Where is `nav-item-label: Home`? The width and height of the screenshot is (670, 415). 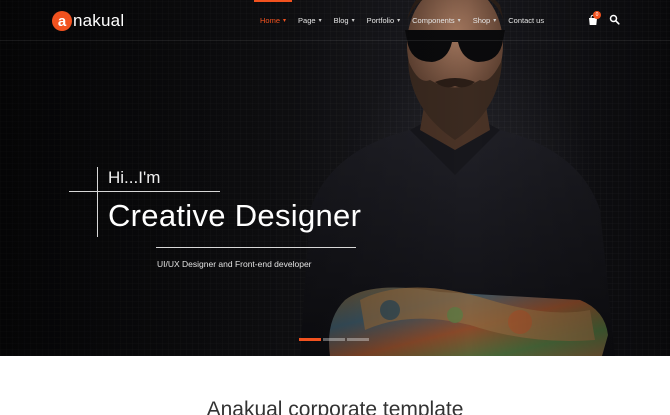 nav-item-label: Home is located at coordinates (270, 20).